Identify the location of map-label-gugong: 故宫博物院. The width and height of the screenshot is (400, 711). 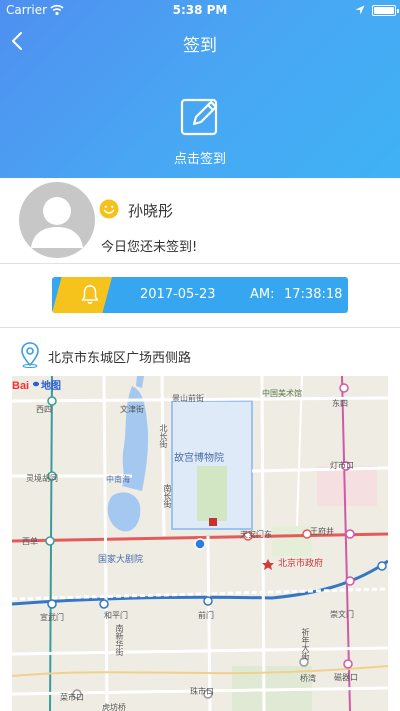
(199, 458).